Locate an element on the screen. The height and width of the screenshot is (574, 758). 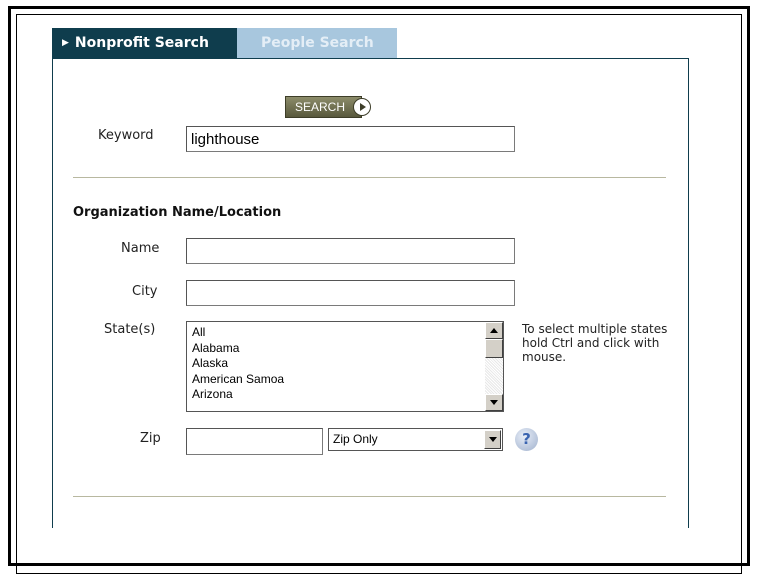
tab-nonprofit-search-label: Nonprofit Search is located at coordinates (141, 43).